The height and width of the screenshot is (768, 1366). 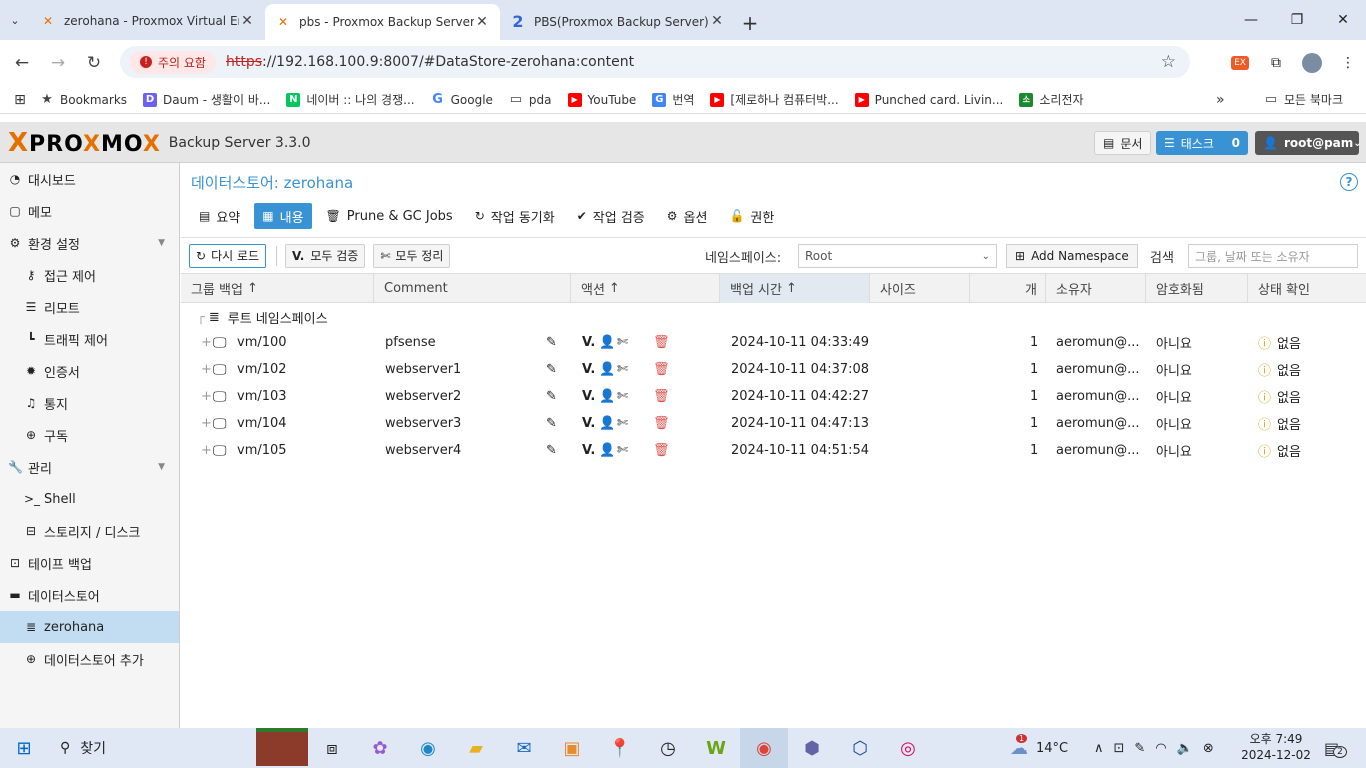 What do you see at coordinates (389, 216) in the screenshot?
I see `tab-prune-gc: 🗑 Prune & GC Jobs` at bounding box center [389, 216].